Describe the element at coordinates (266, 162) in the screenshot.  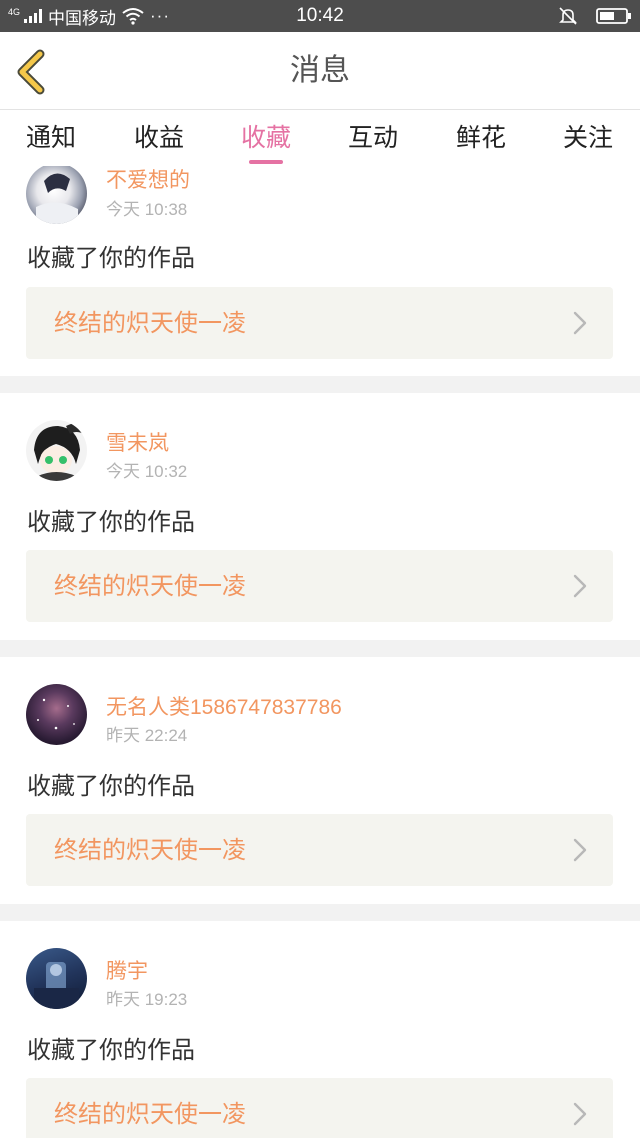
I see `active-tab-indicator` at that location.